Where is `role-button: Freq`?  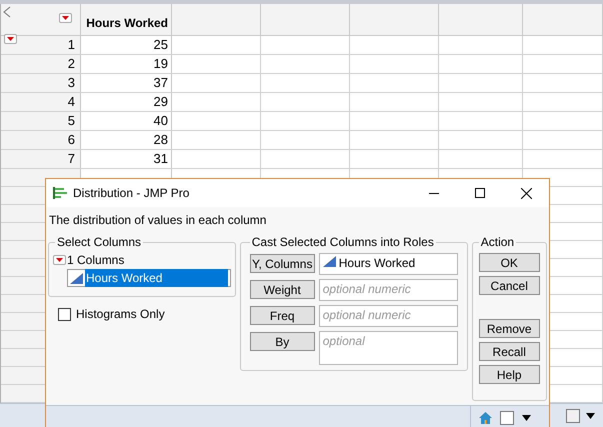
role-button: Freq is located at coordinates (282, 315).